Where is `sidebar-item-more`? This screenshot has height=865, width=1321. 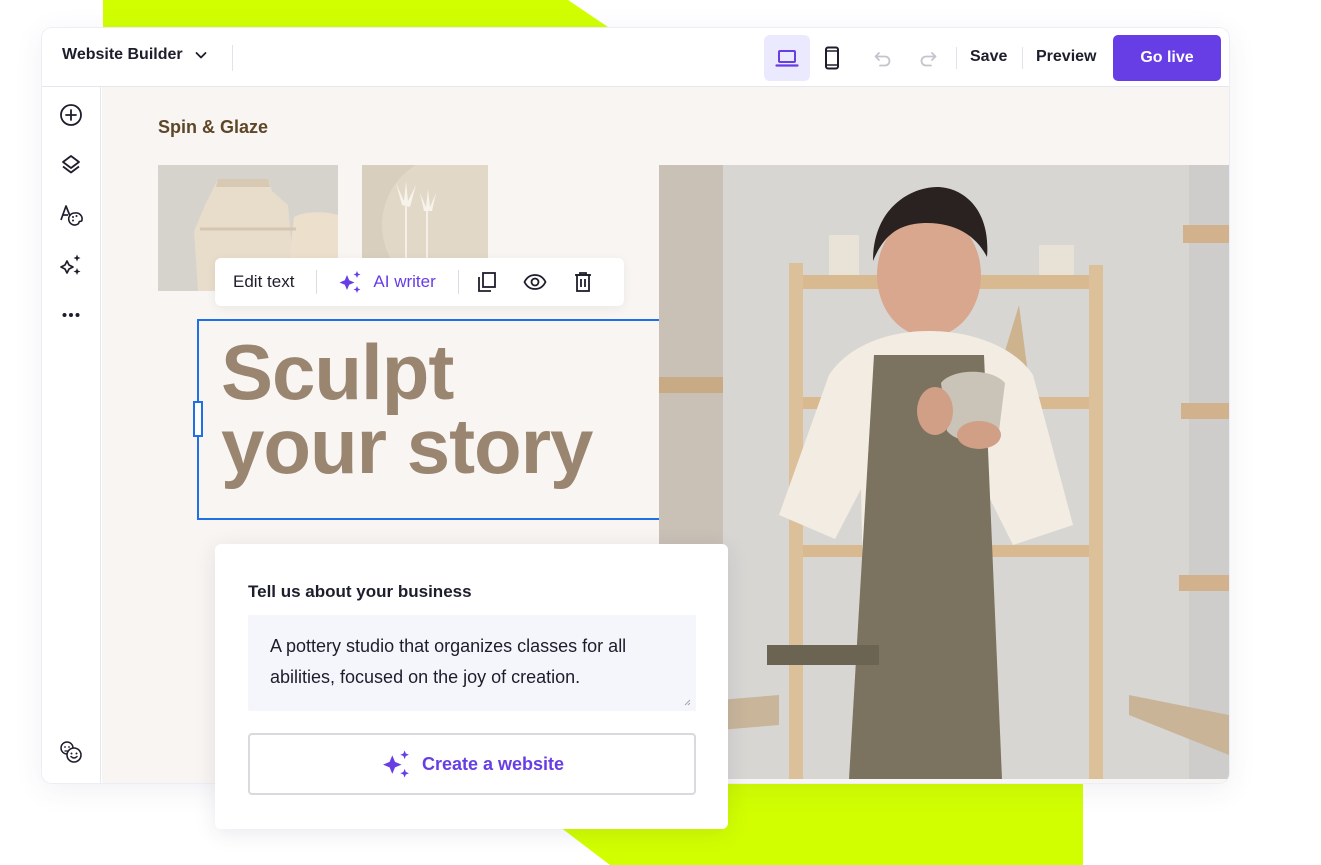 sidebar-item-more is located at coordinates (71, 315).